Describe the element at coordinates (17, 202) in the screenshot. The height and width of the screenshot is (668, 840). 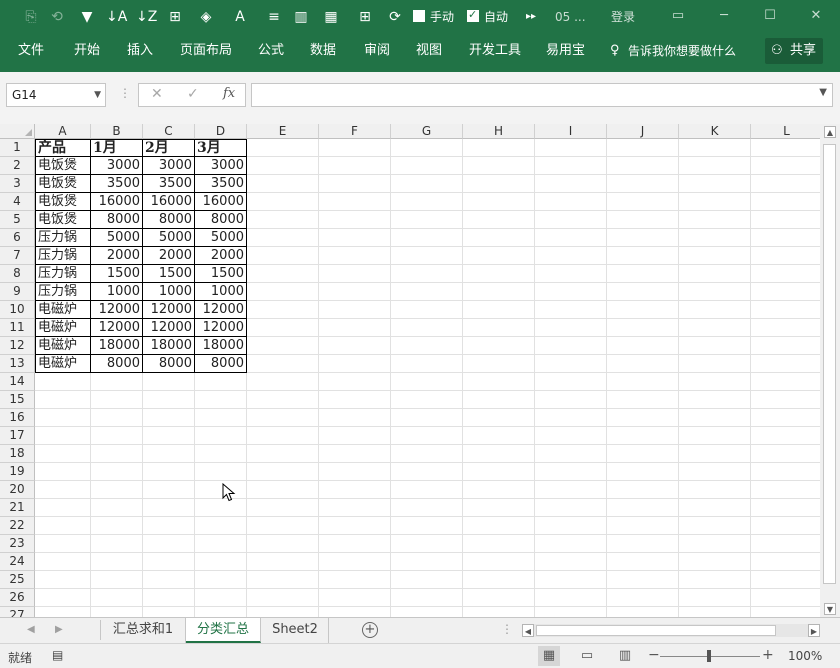
I see `row-header-4: 4` at that location.